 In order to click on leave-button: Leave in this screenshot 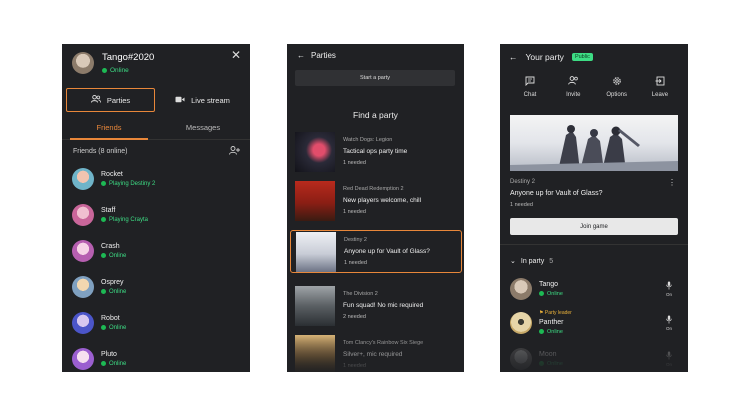, I will do `click(660, 87)`.